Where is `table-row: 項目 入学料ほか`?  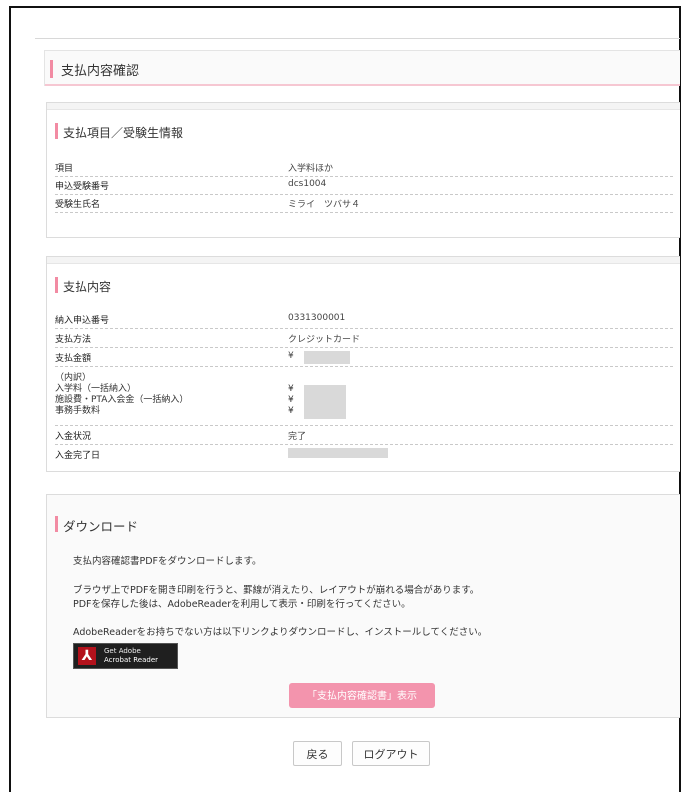 table-row: 項目 入学料ほか is located at coordinates (364, 167).